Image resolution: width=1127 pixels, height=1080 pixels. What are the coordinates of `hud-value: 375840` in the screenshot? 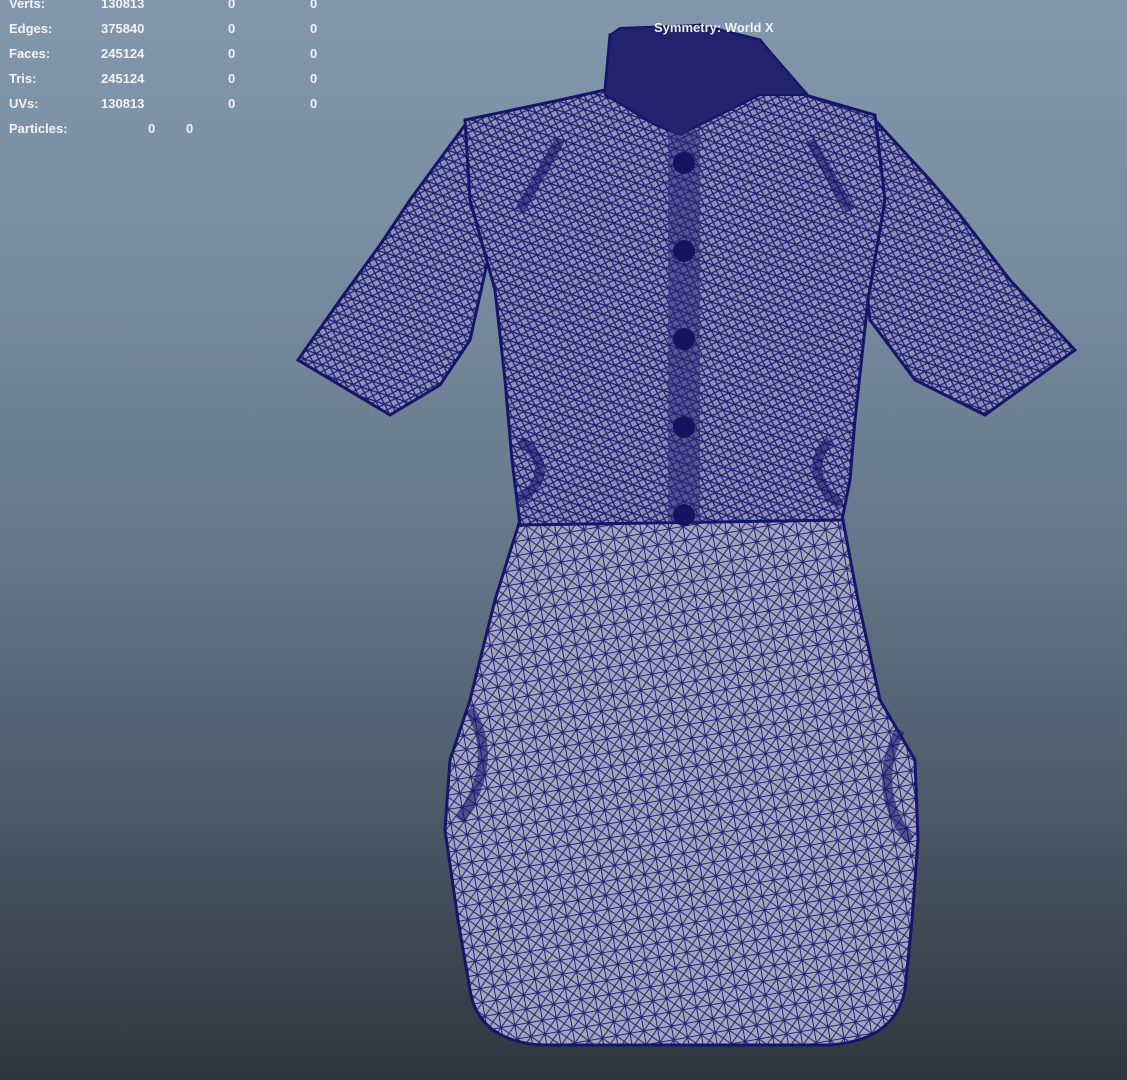 It's located at (123, 28).